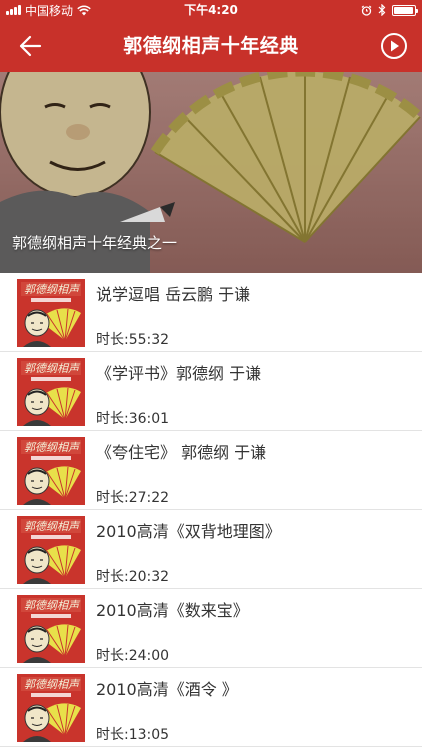 The width and height of the screenshot is (422, 750). I want to click on item-duration: 时长:36:01, so click(133, 419).